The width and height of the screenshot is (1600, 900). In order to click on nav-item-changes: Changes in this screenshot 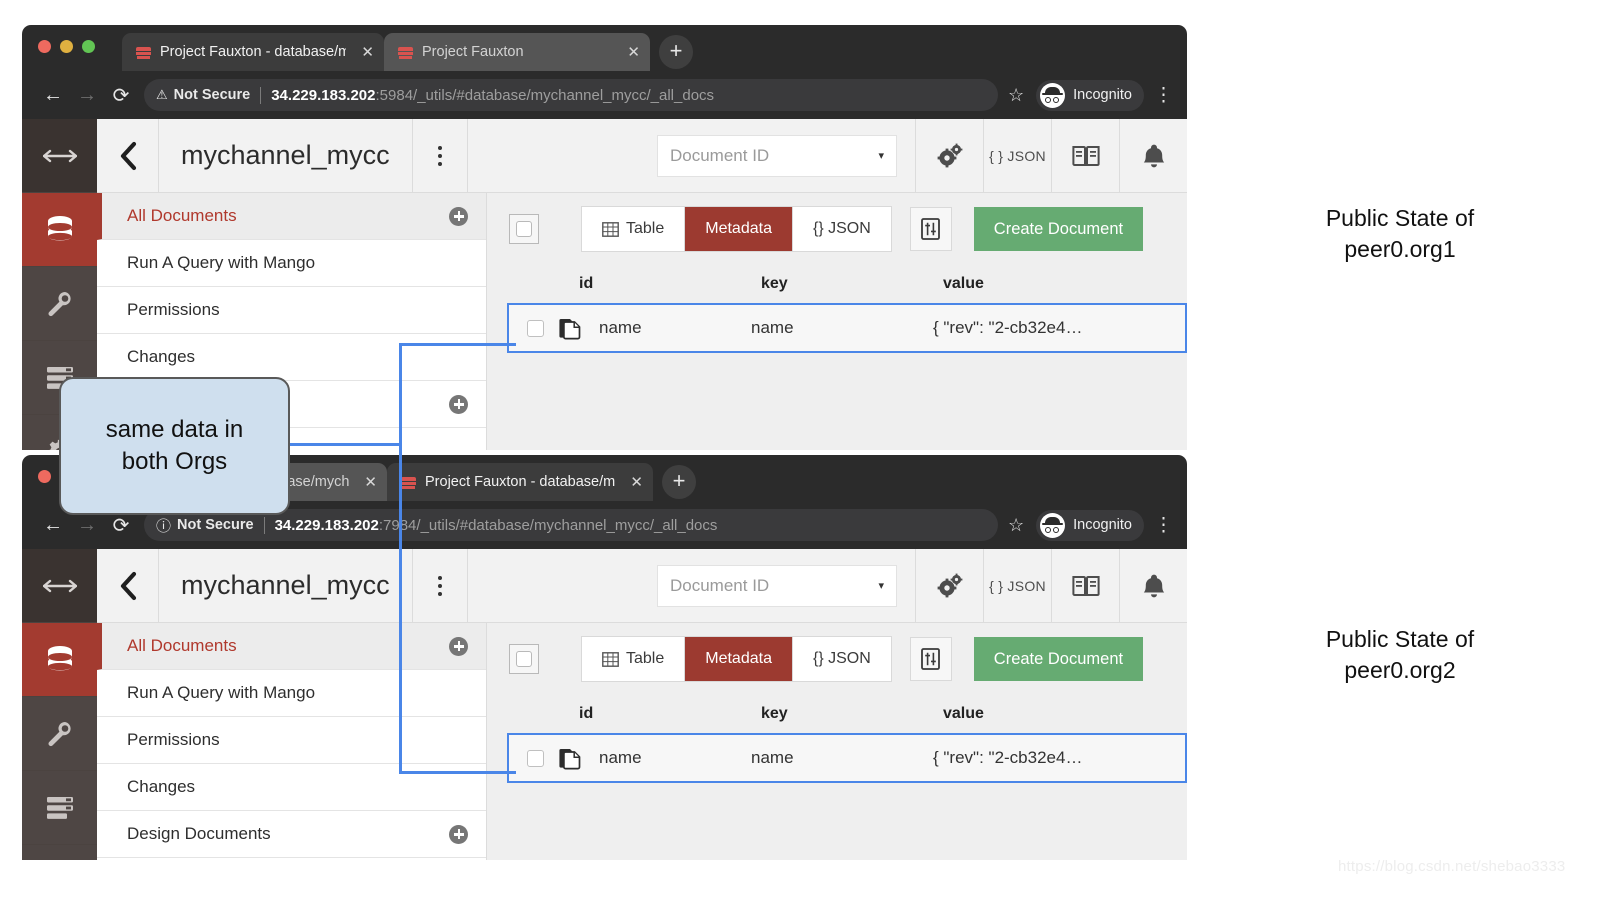, I will do `click(291, 357)`.